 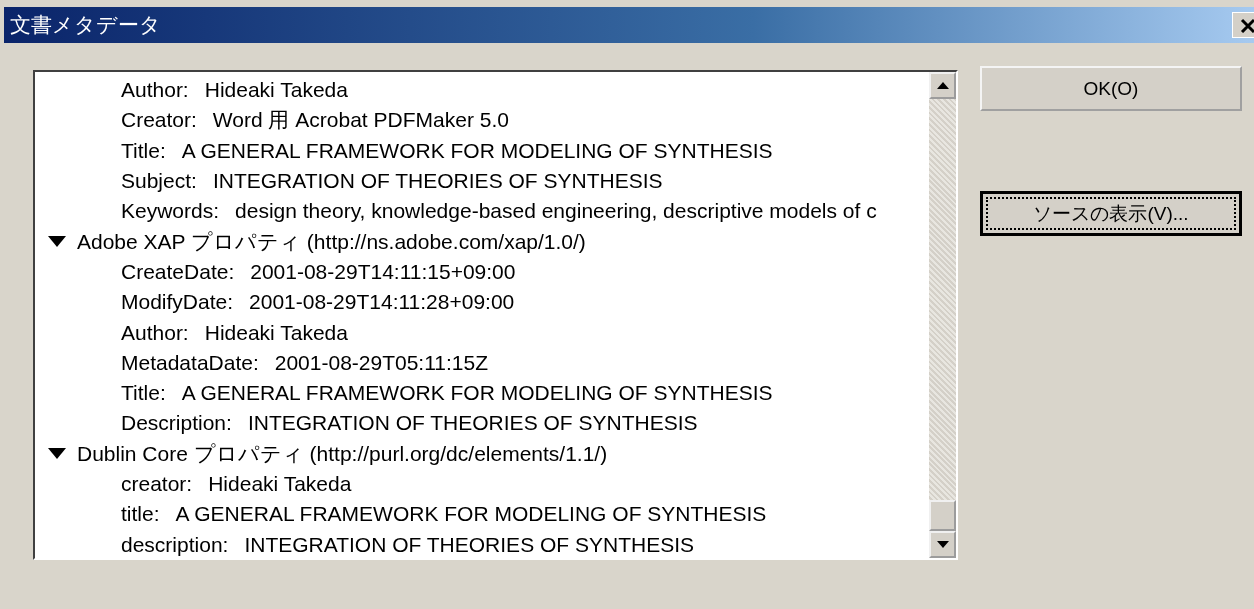 I want to click on scroll-bar, so click(x=942, y=315).